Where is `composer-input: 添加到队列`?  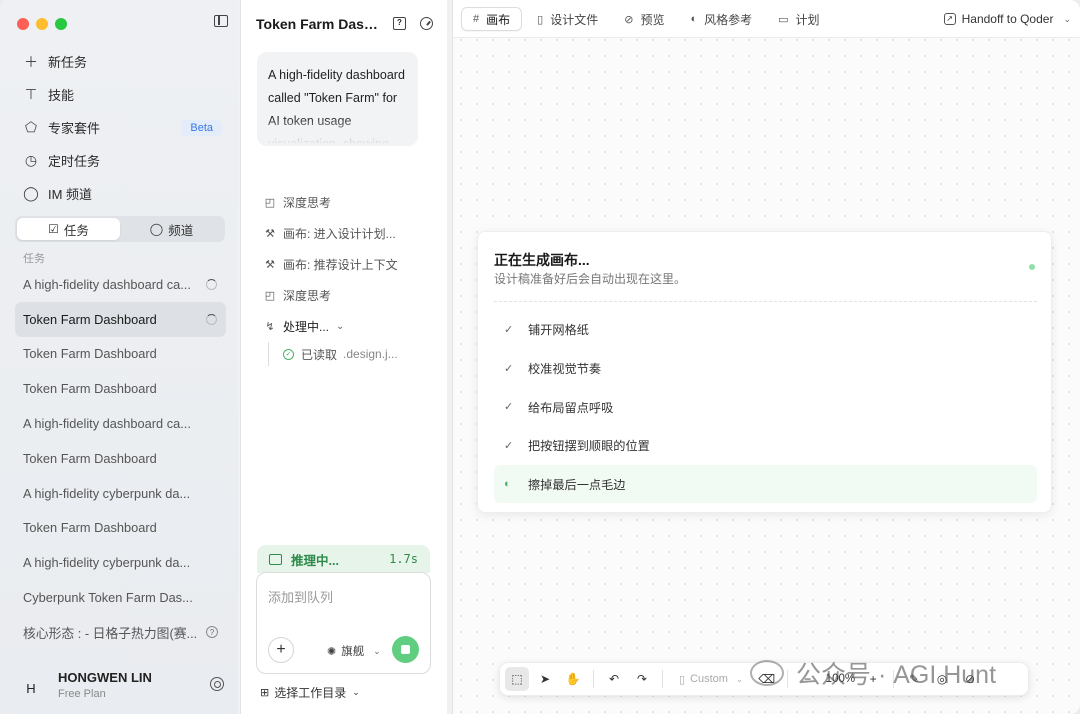 composer-input: 添加到队列 is located at coordinates (300, 596).